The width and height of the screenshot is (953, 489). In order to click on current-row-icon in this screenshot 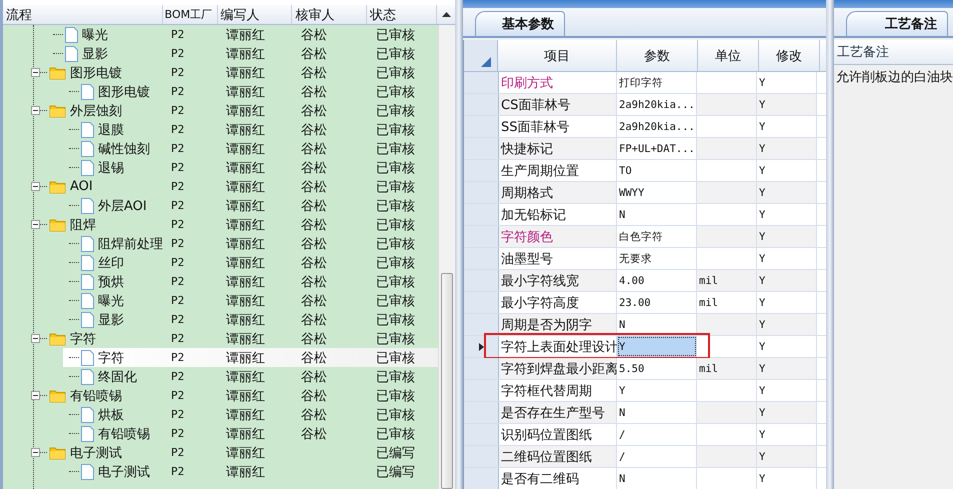, I will do `click(481, 346)`.